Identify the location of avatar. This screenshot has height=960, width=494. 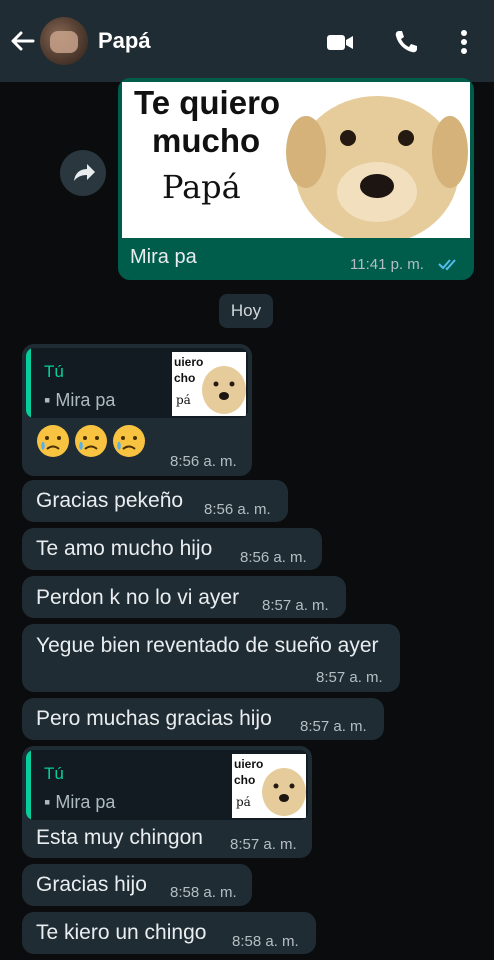
(64, 41).